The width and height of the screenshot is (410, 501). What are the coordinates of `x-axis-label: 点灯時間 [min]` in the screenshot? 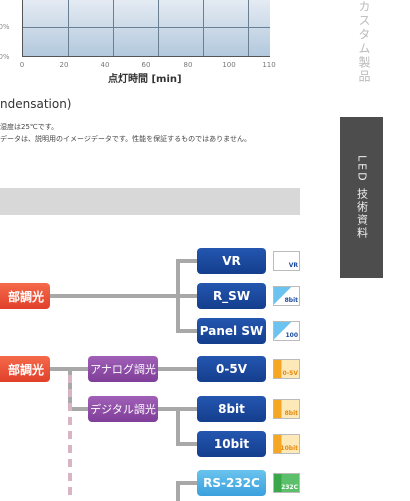 It's located at (145, 79).